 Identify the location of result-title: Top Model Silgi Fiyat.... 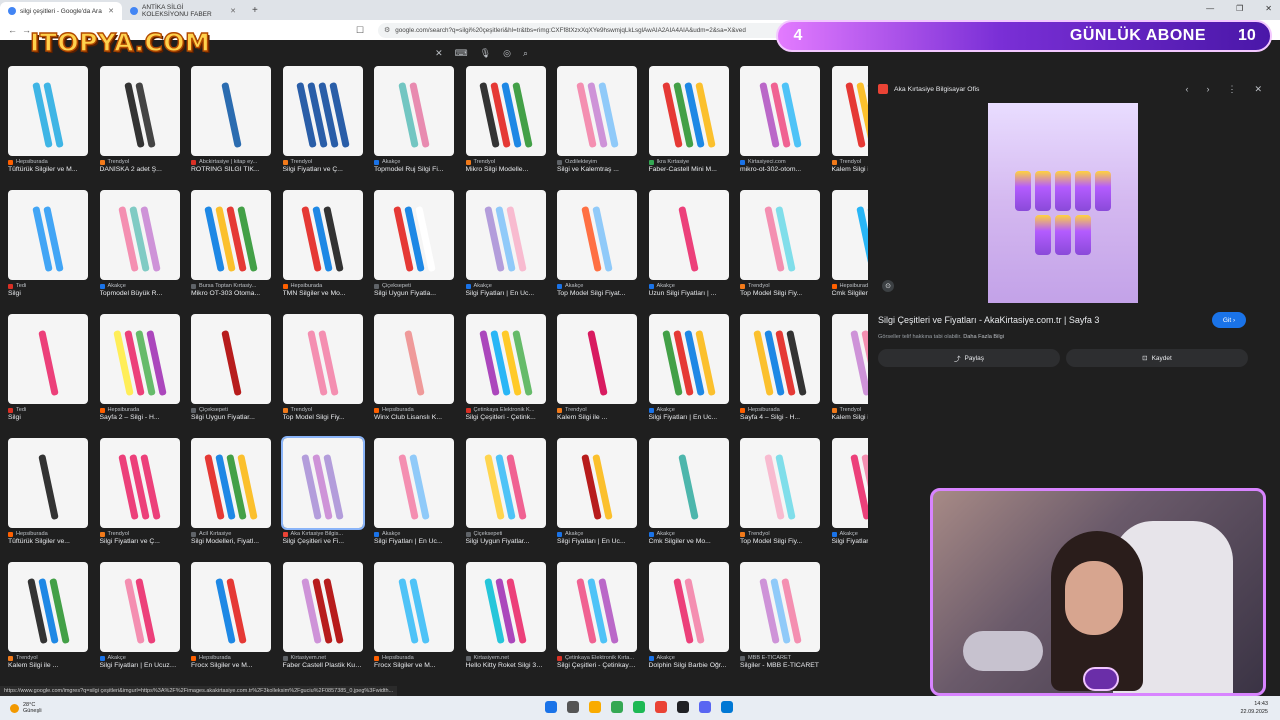
(597, 293).